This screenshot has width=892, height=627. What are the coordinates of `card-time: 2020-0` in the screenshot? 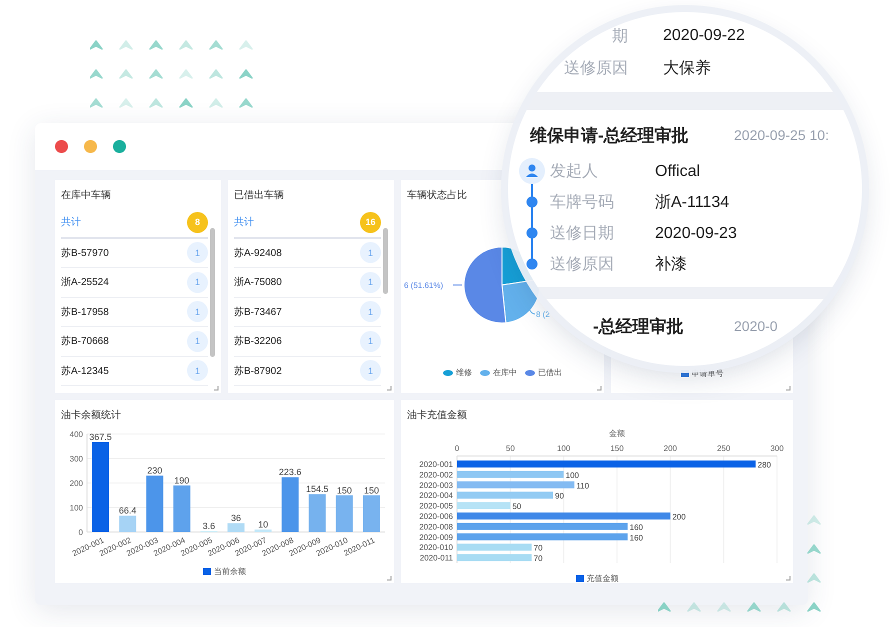 It's located at (756, 326).